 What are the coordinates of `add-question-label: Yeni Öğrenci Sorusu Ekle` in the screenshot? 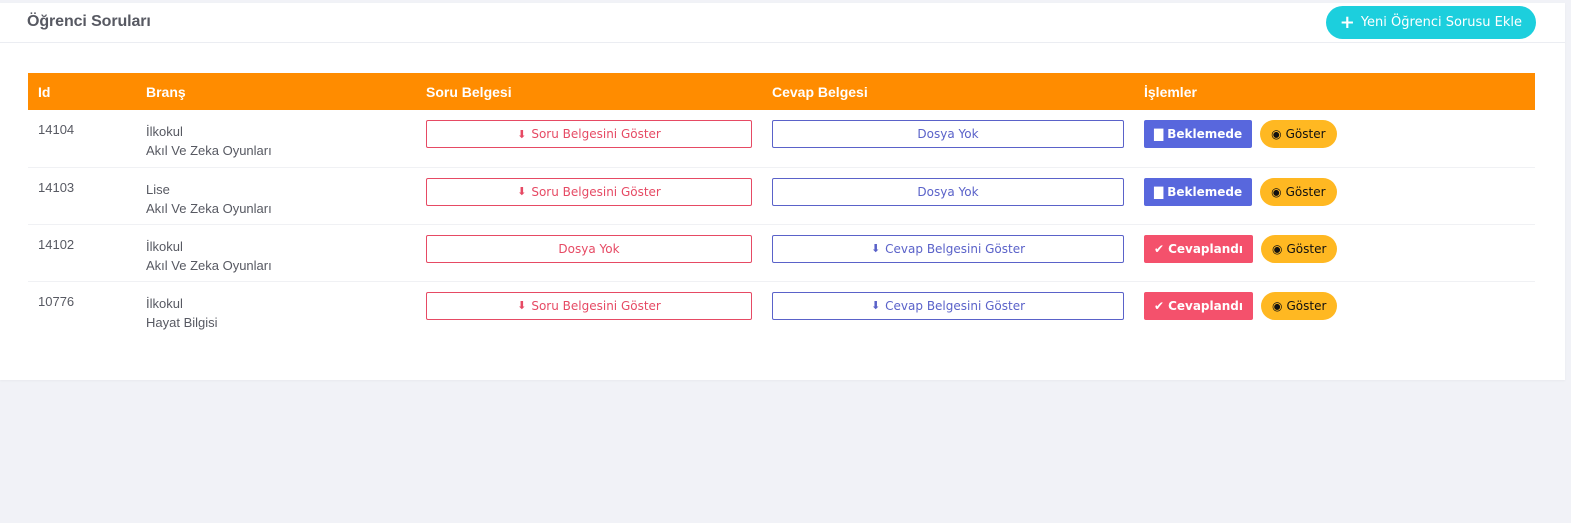 It's located at (1441, 22).